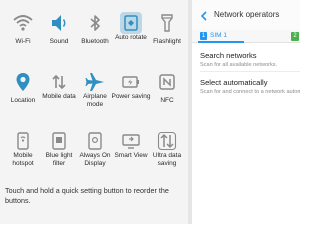 Image resolution: width=320 pixels, height=240 pixels. I want to click on tile-label: Auto rotate, so click(131, 37).